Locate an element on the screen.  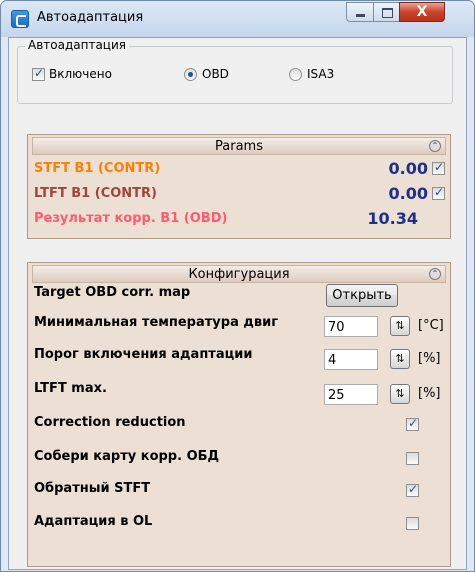
params-header: Params ⌃ is located at coordinates (239, 146).